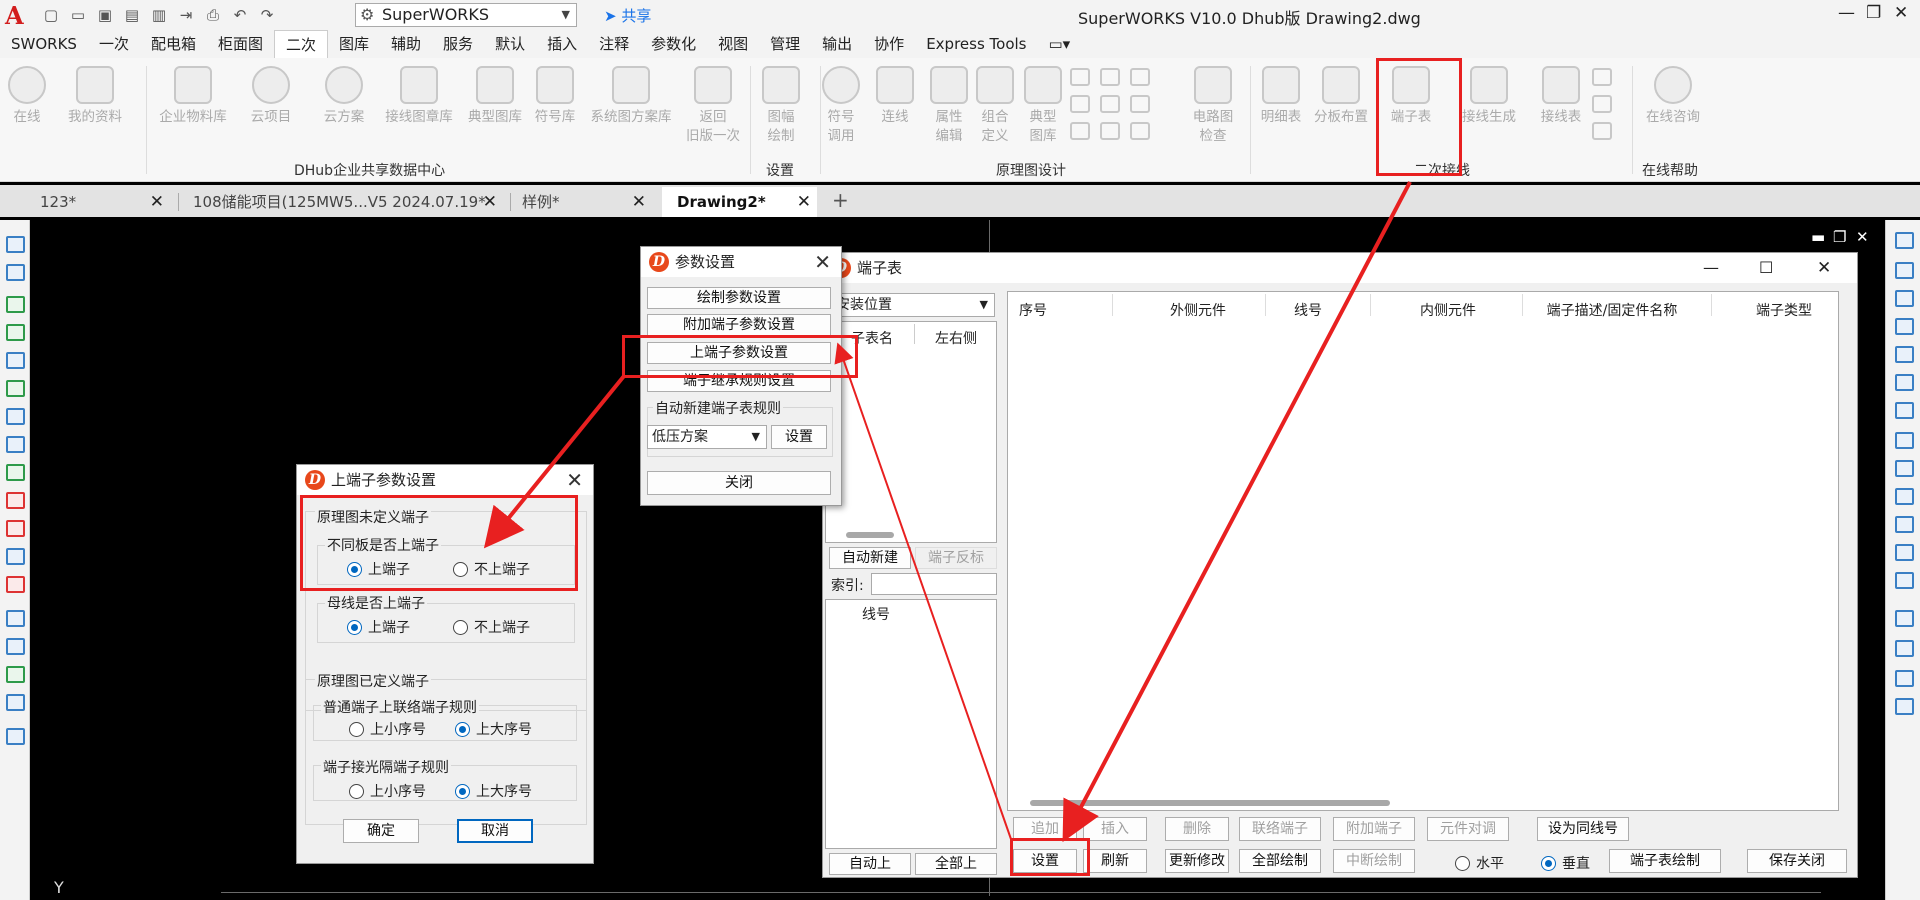 The image size is (1920, 900). Describe the element at coordinates (804, 202) in the screenshot. I see `close-tab-icon: ✕` at that location.